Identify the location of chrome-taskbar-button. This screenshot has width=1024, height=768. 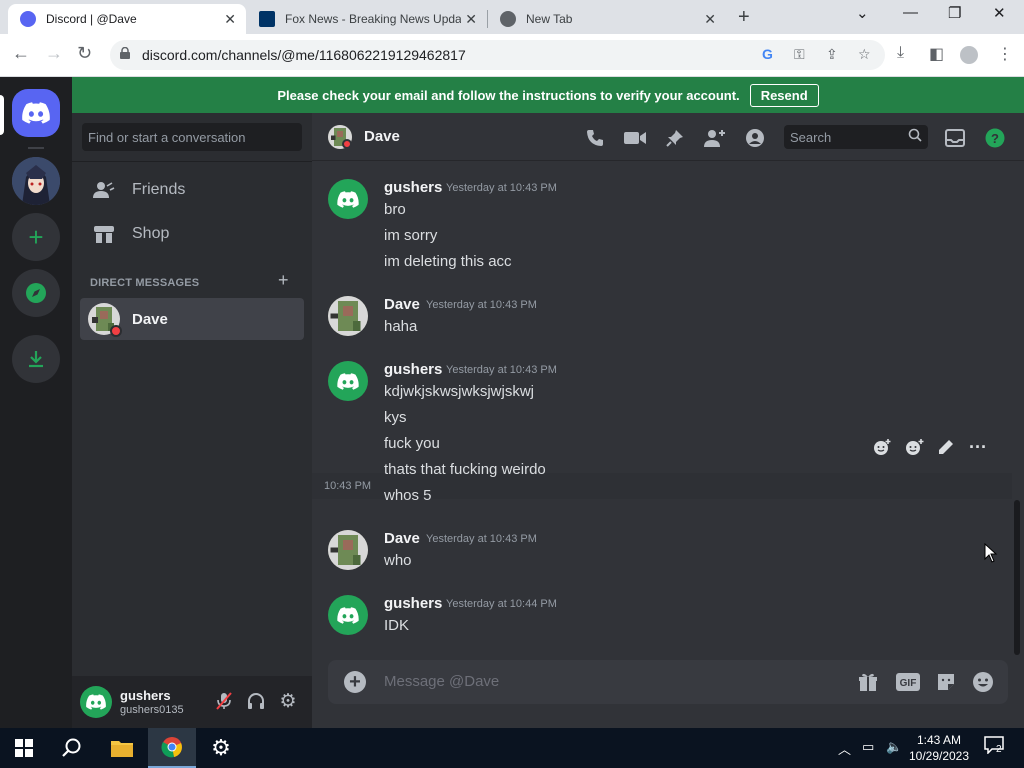
(172, 748).